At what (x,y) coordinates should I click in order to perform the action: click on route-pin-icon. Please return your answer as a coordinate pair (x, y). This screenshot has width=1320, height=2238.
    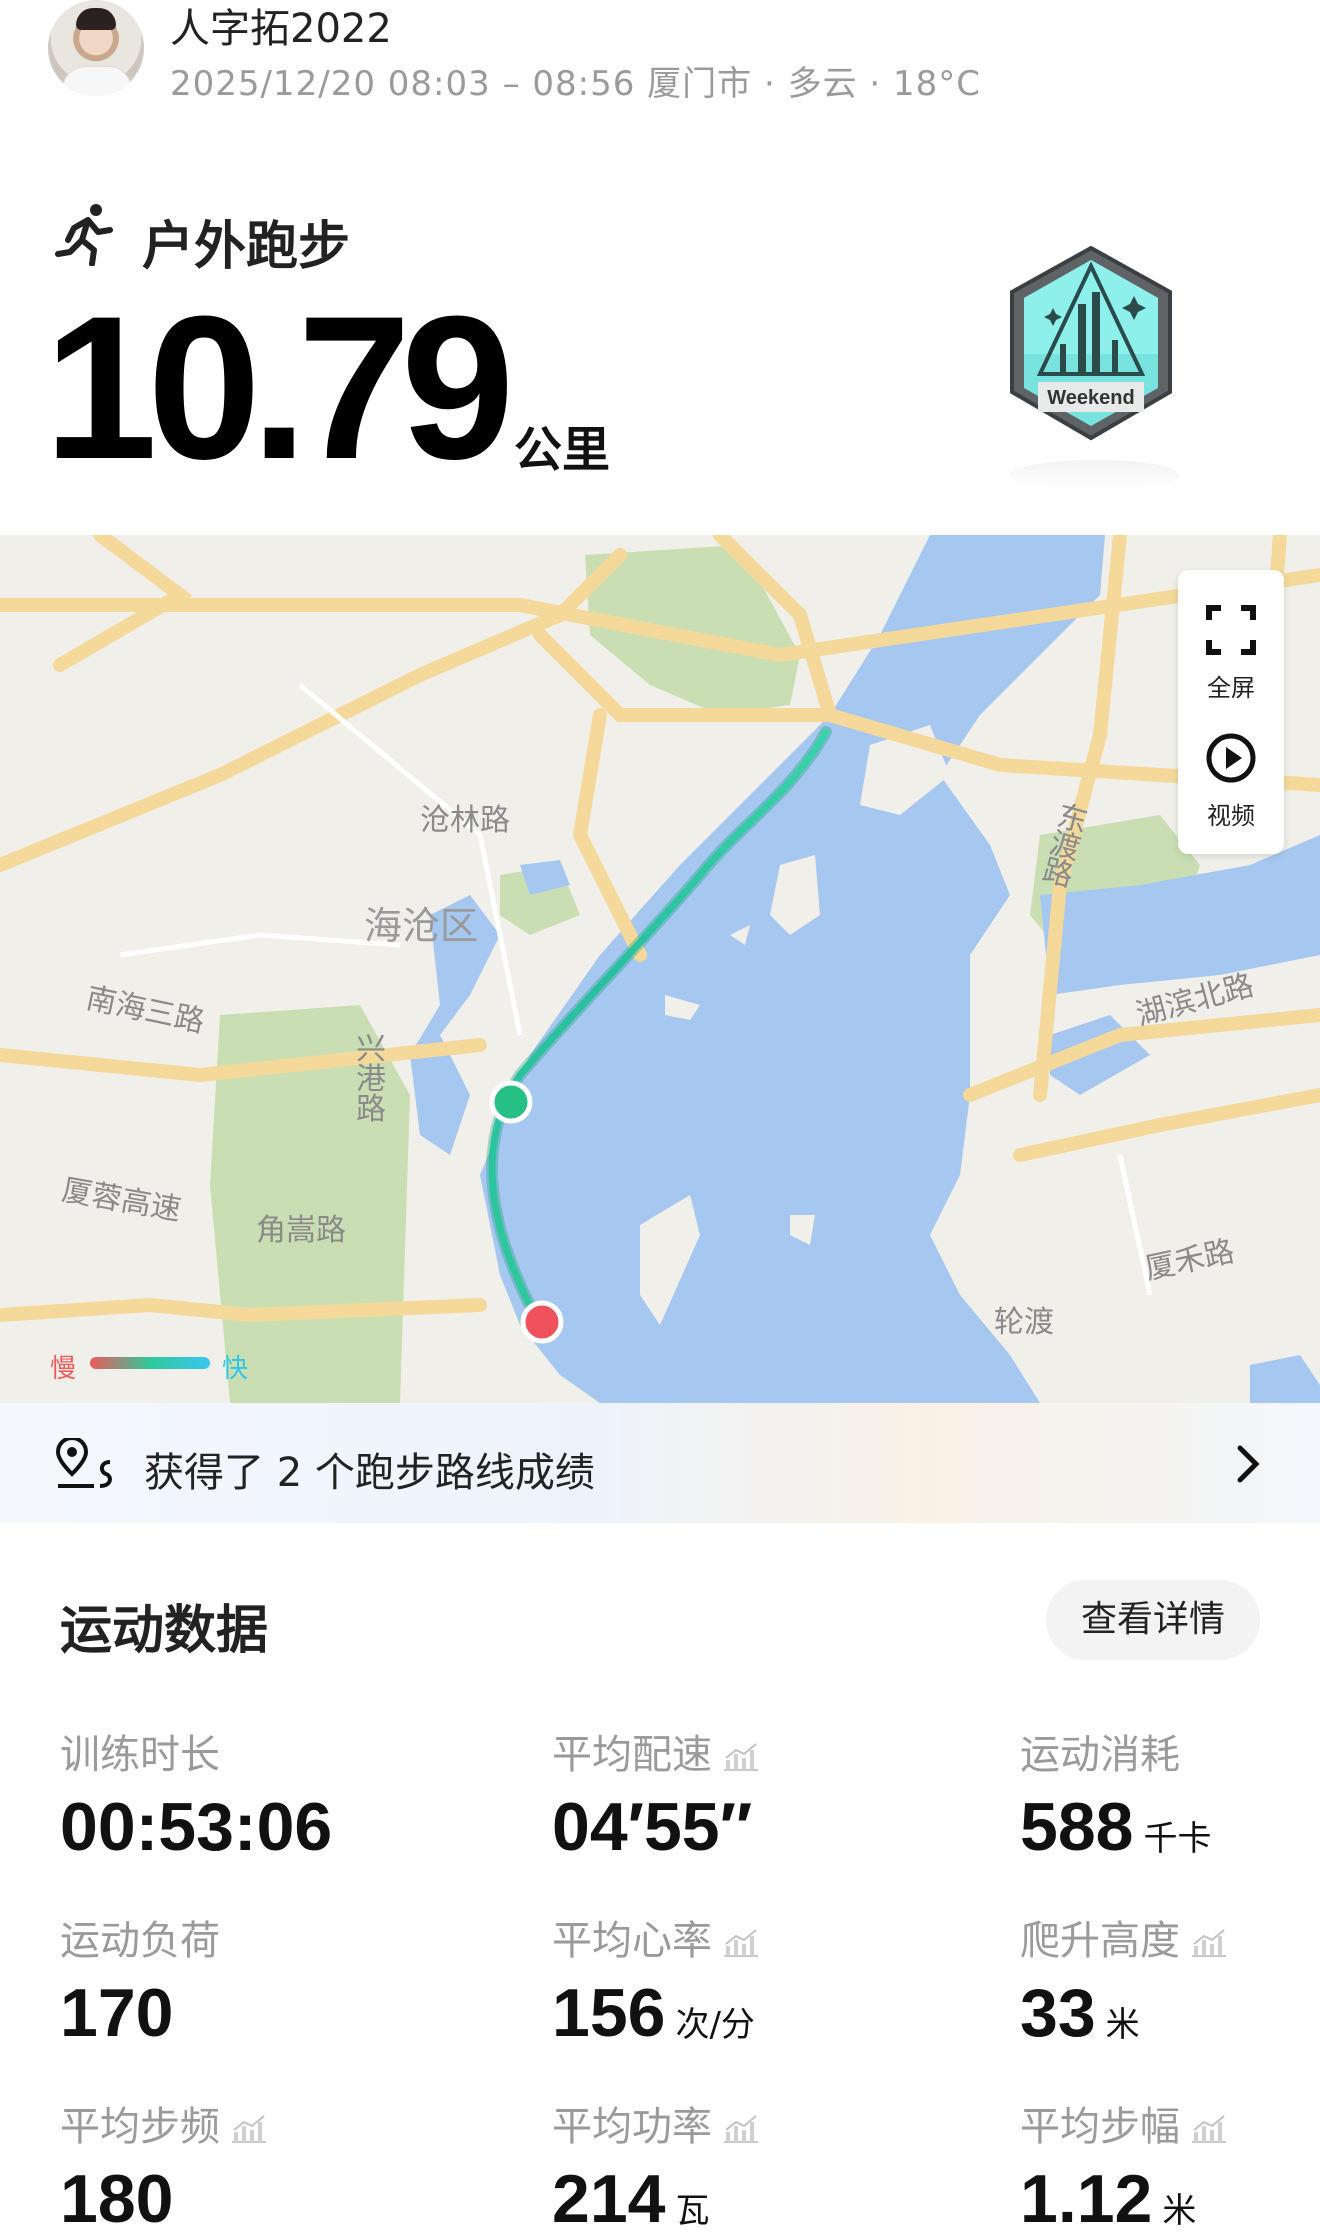
    Looking at the image, I should click on (83, 1463).